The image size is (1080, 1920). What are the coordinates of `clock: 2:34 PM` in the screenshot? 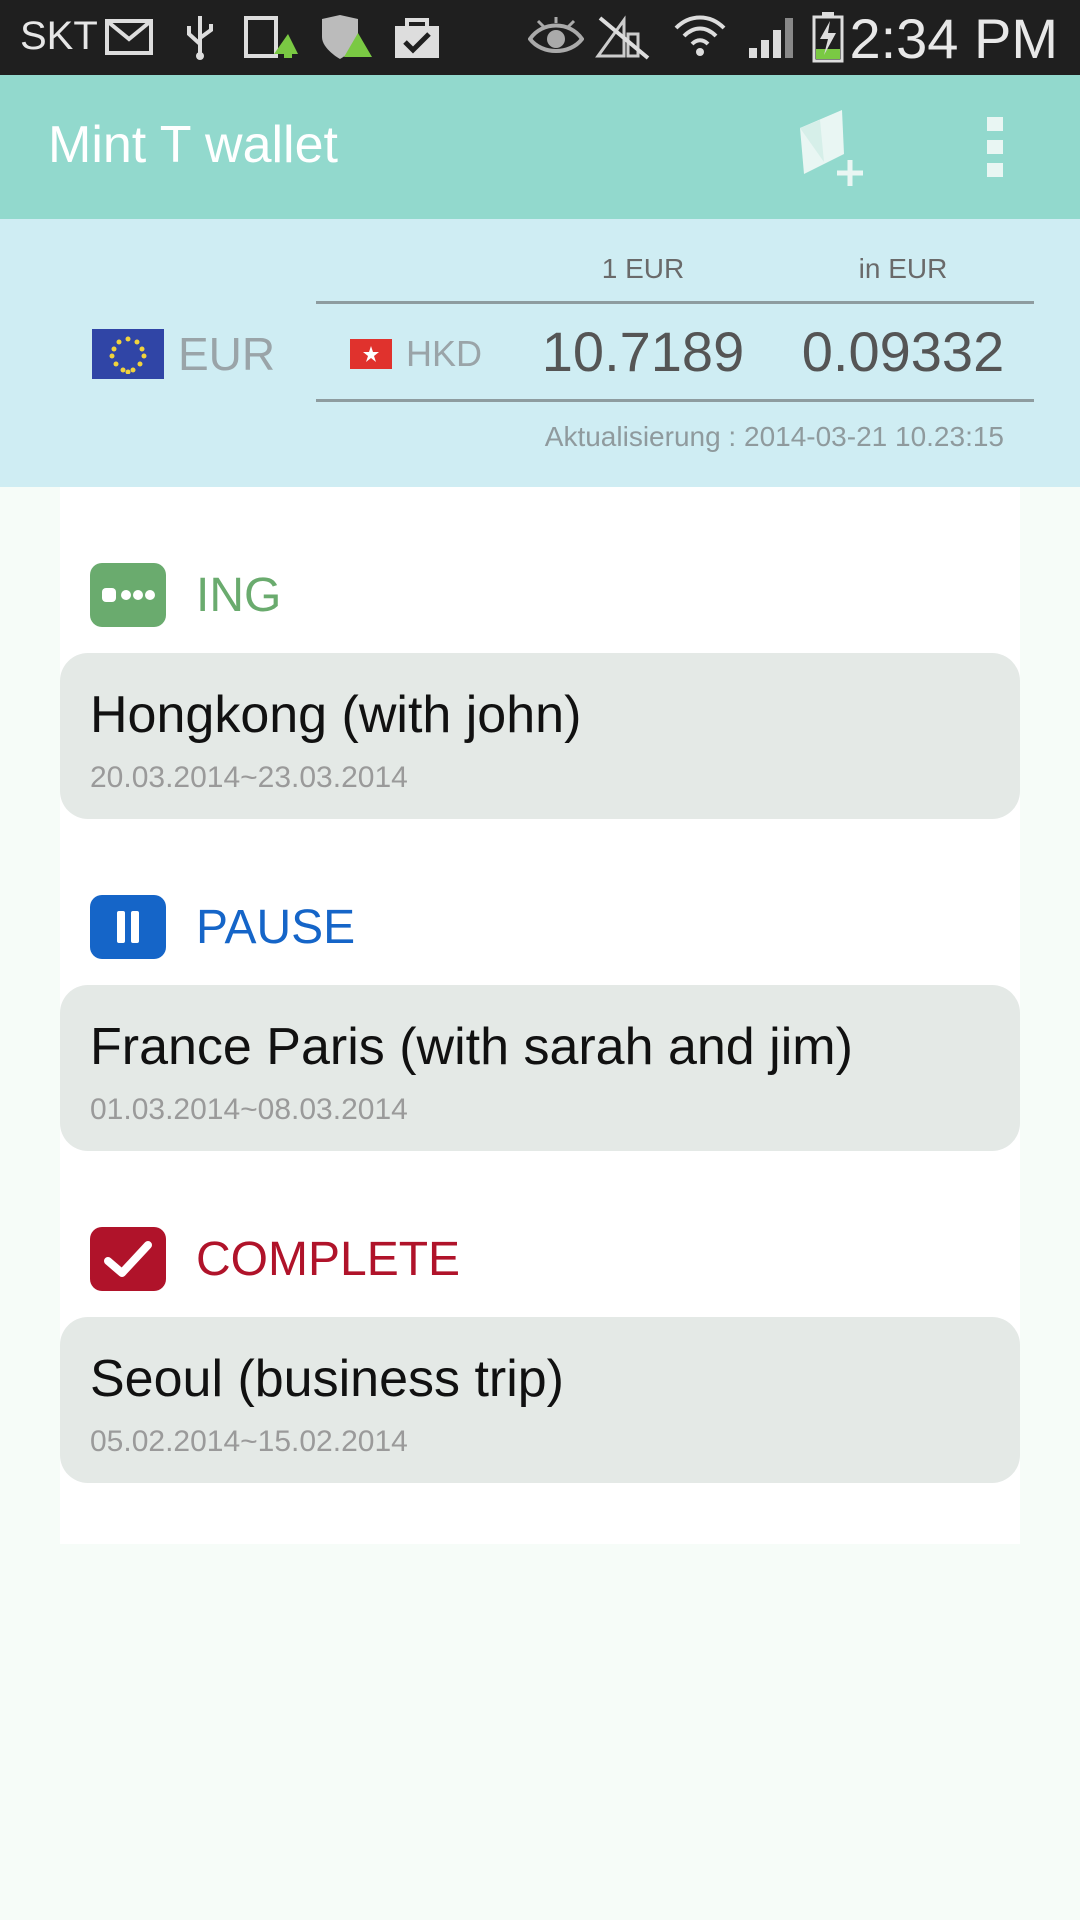 It's located at (953, 38).